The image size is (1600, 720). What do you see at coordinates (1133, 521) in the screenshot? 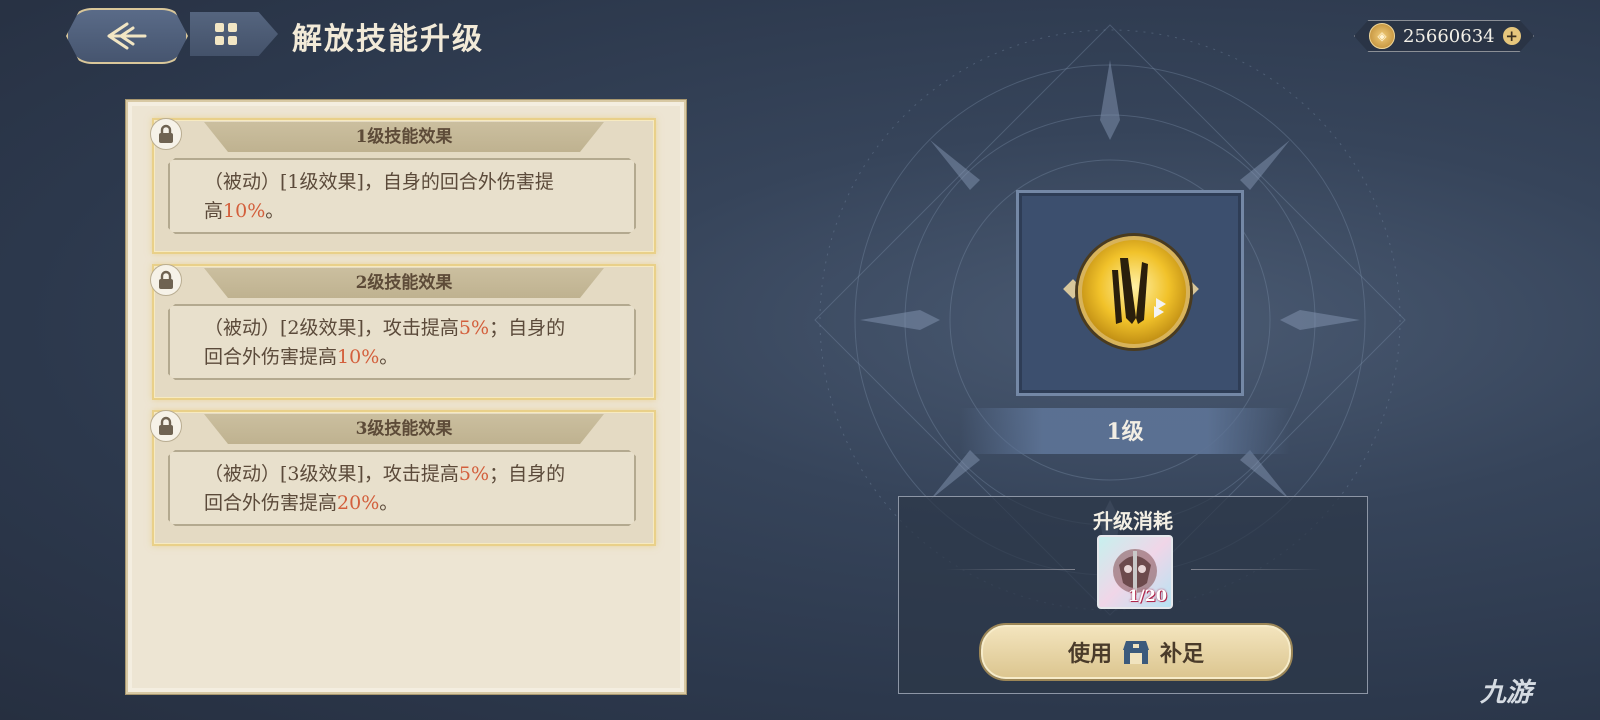
I see `upgrade-cost-title: 升级消耗` at bounding box center [1133, 521].